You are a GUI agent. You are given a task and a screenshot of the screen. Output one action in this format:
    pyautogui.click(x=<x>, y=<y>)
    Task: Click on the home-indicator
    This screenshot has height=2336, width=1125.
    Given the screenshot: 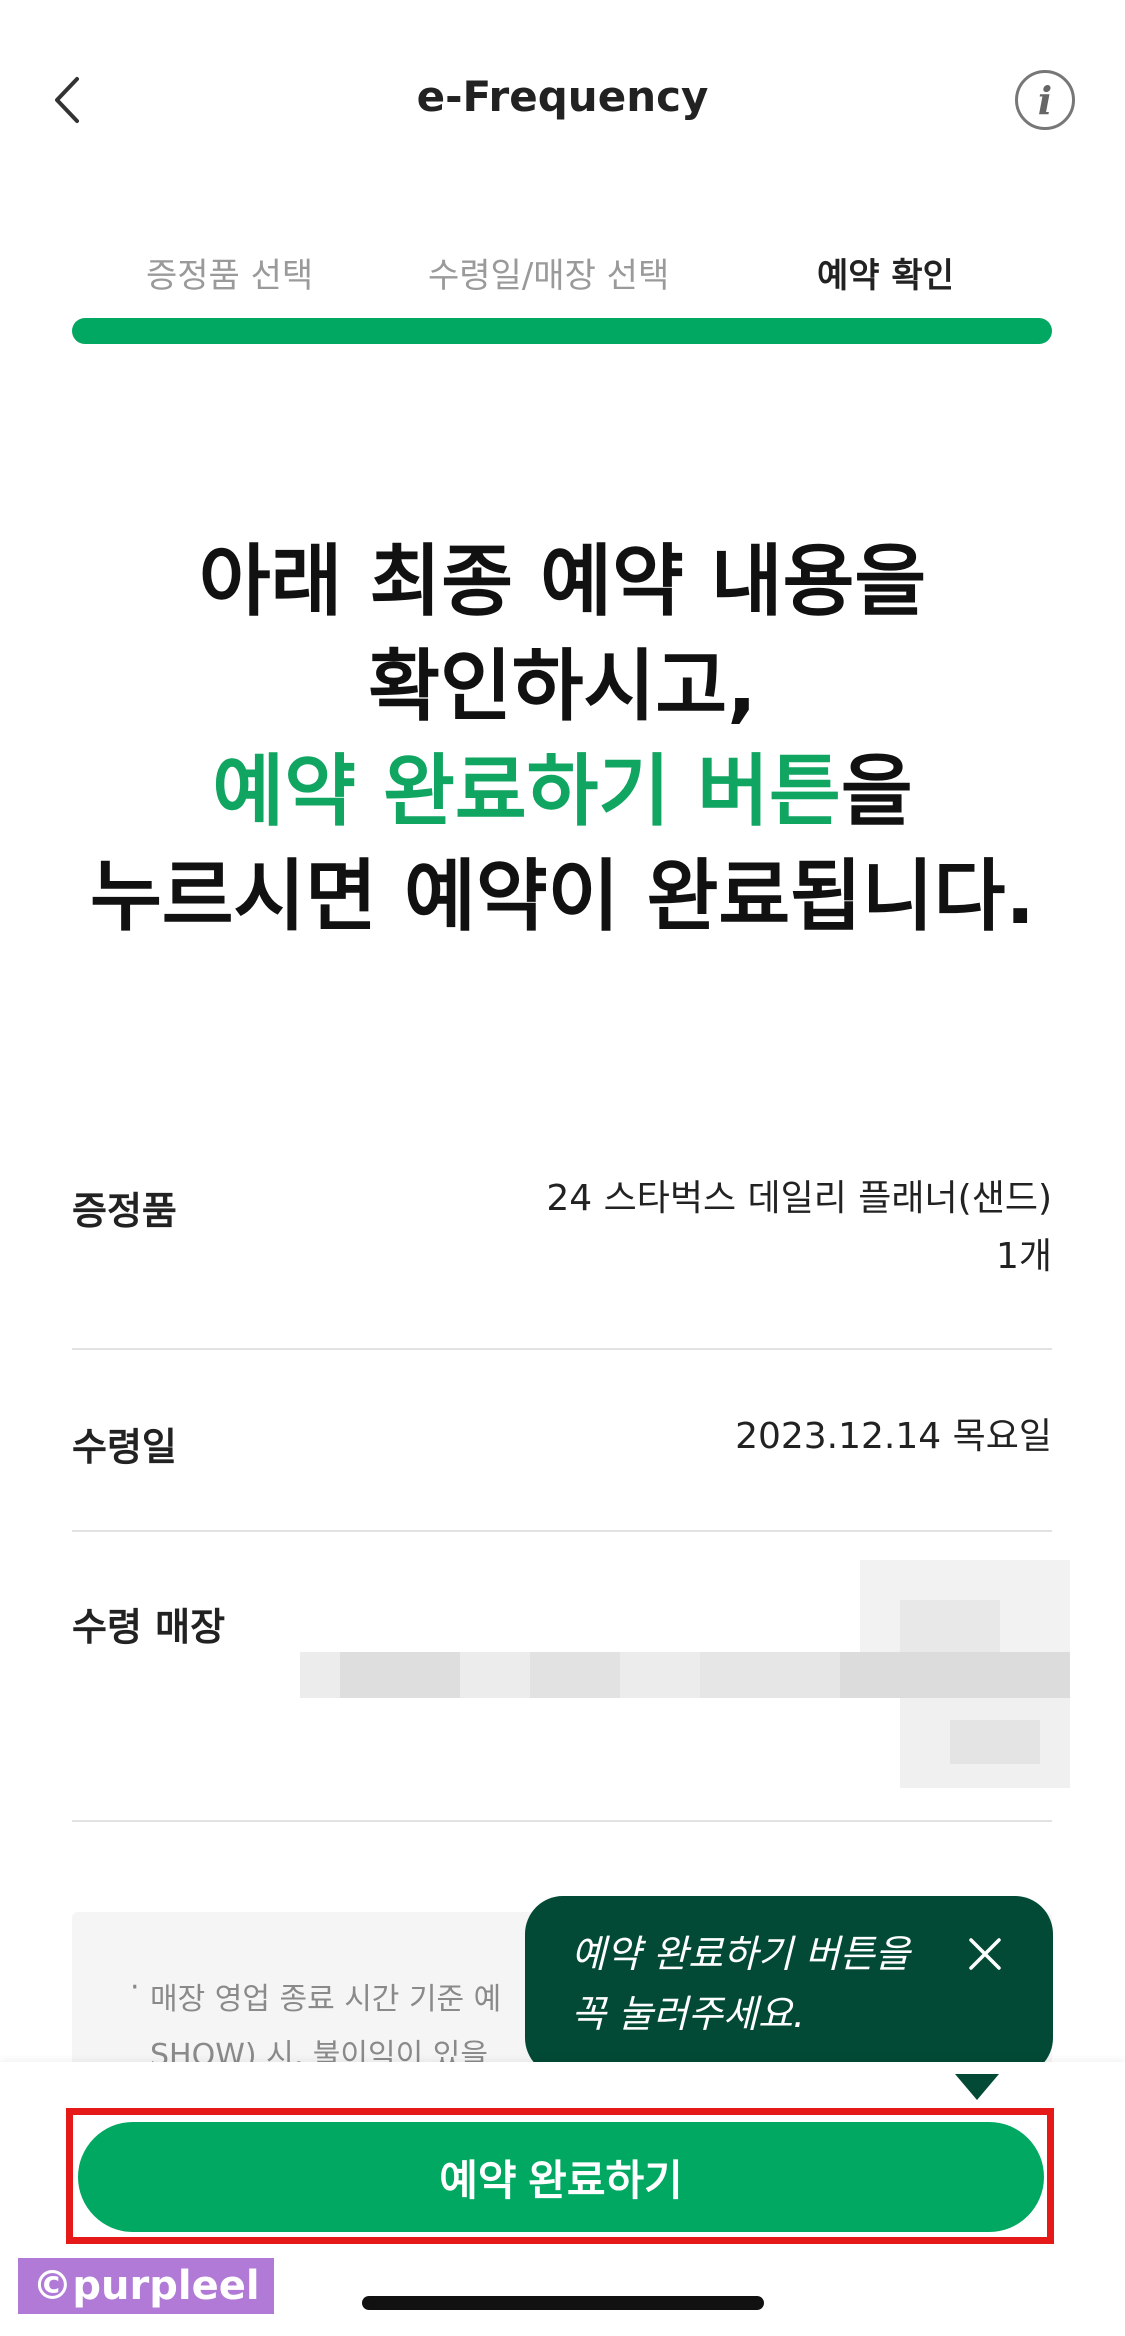 What is the action you would take?
    pyautogui.click(x=563, y=2303)
    